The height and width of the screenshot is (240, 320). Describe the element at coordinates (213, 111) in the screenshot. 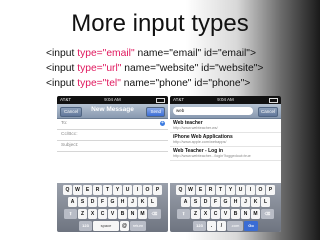

I see `search-input: web` at that location.